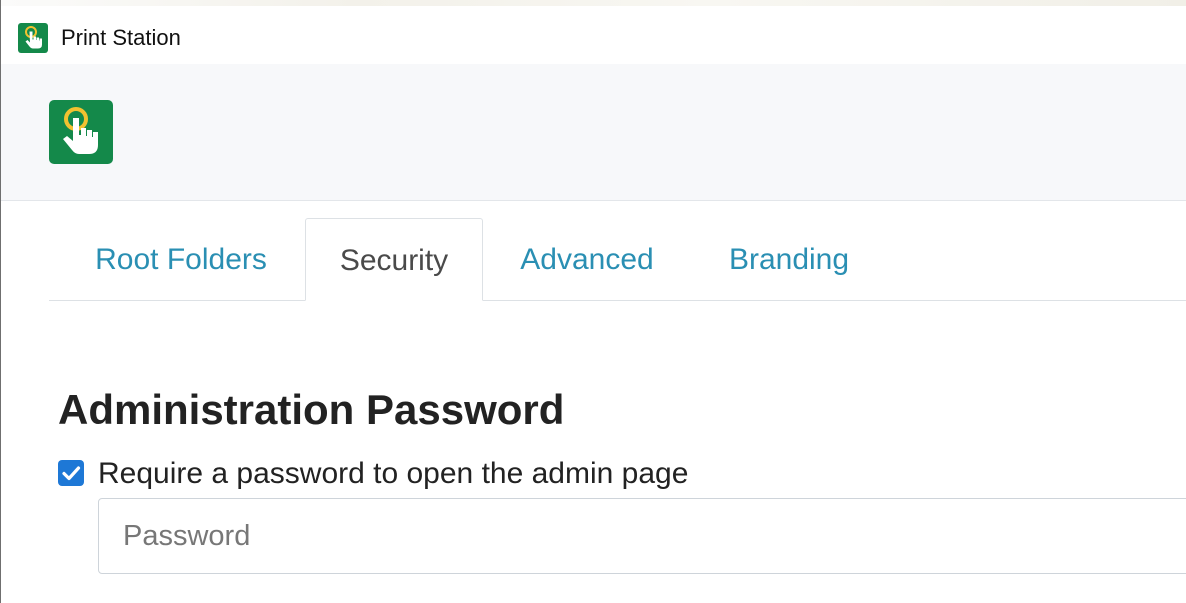 The image size is (1186, 603). I want to click on settings-tabs: Root Folders Security Advanced Branding, so click(617, 259).